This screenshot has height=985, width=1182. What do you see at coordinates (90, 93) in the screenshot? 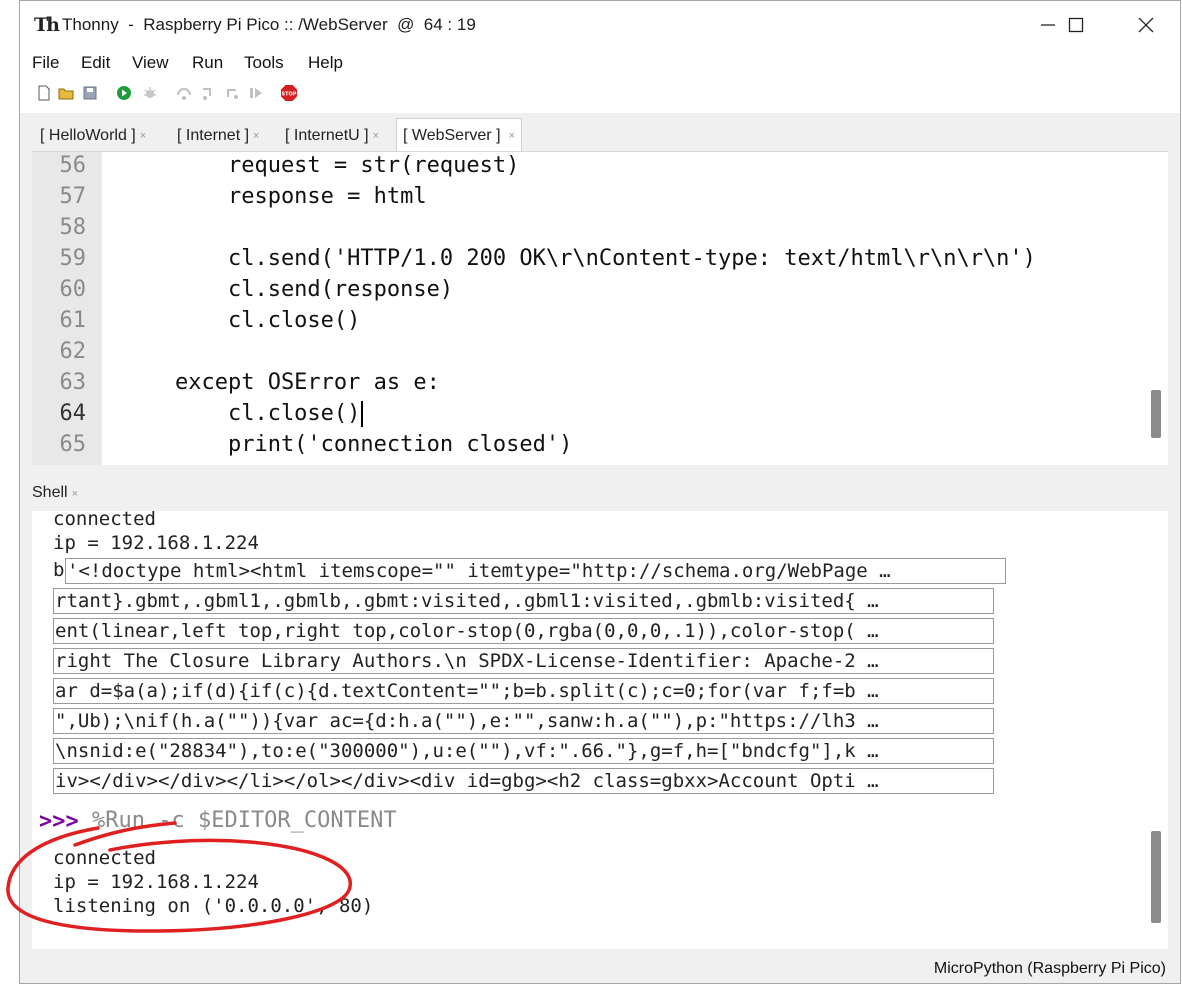
I see `save-icon` at bounding box center [90, 93].